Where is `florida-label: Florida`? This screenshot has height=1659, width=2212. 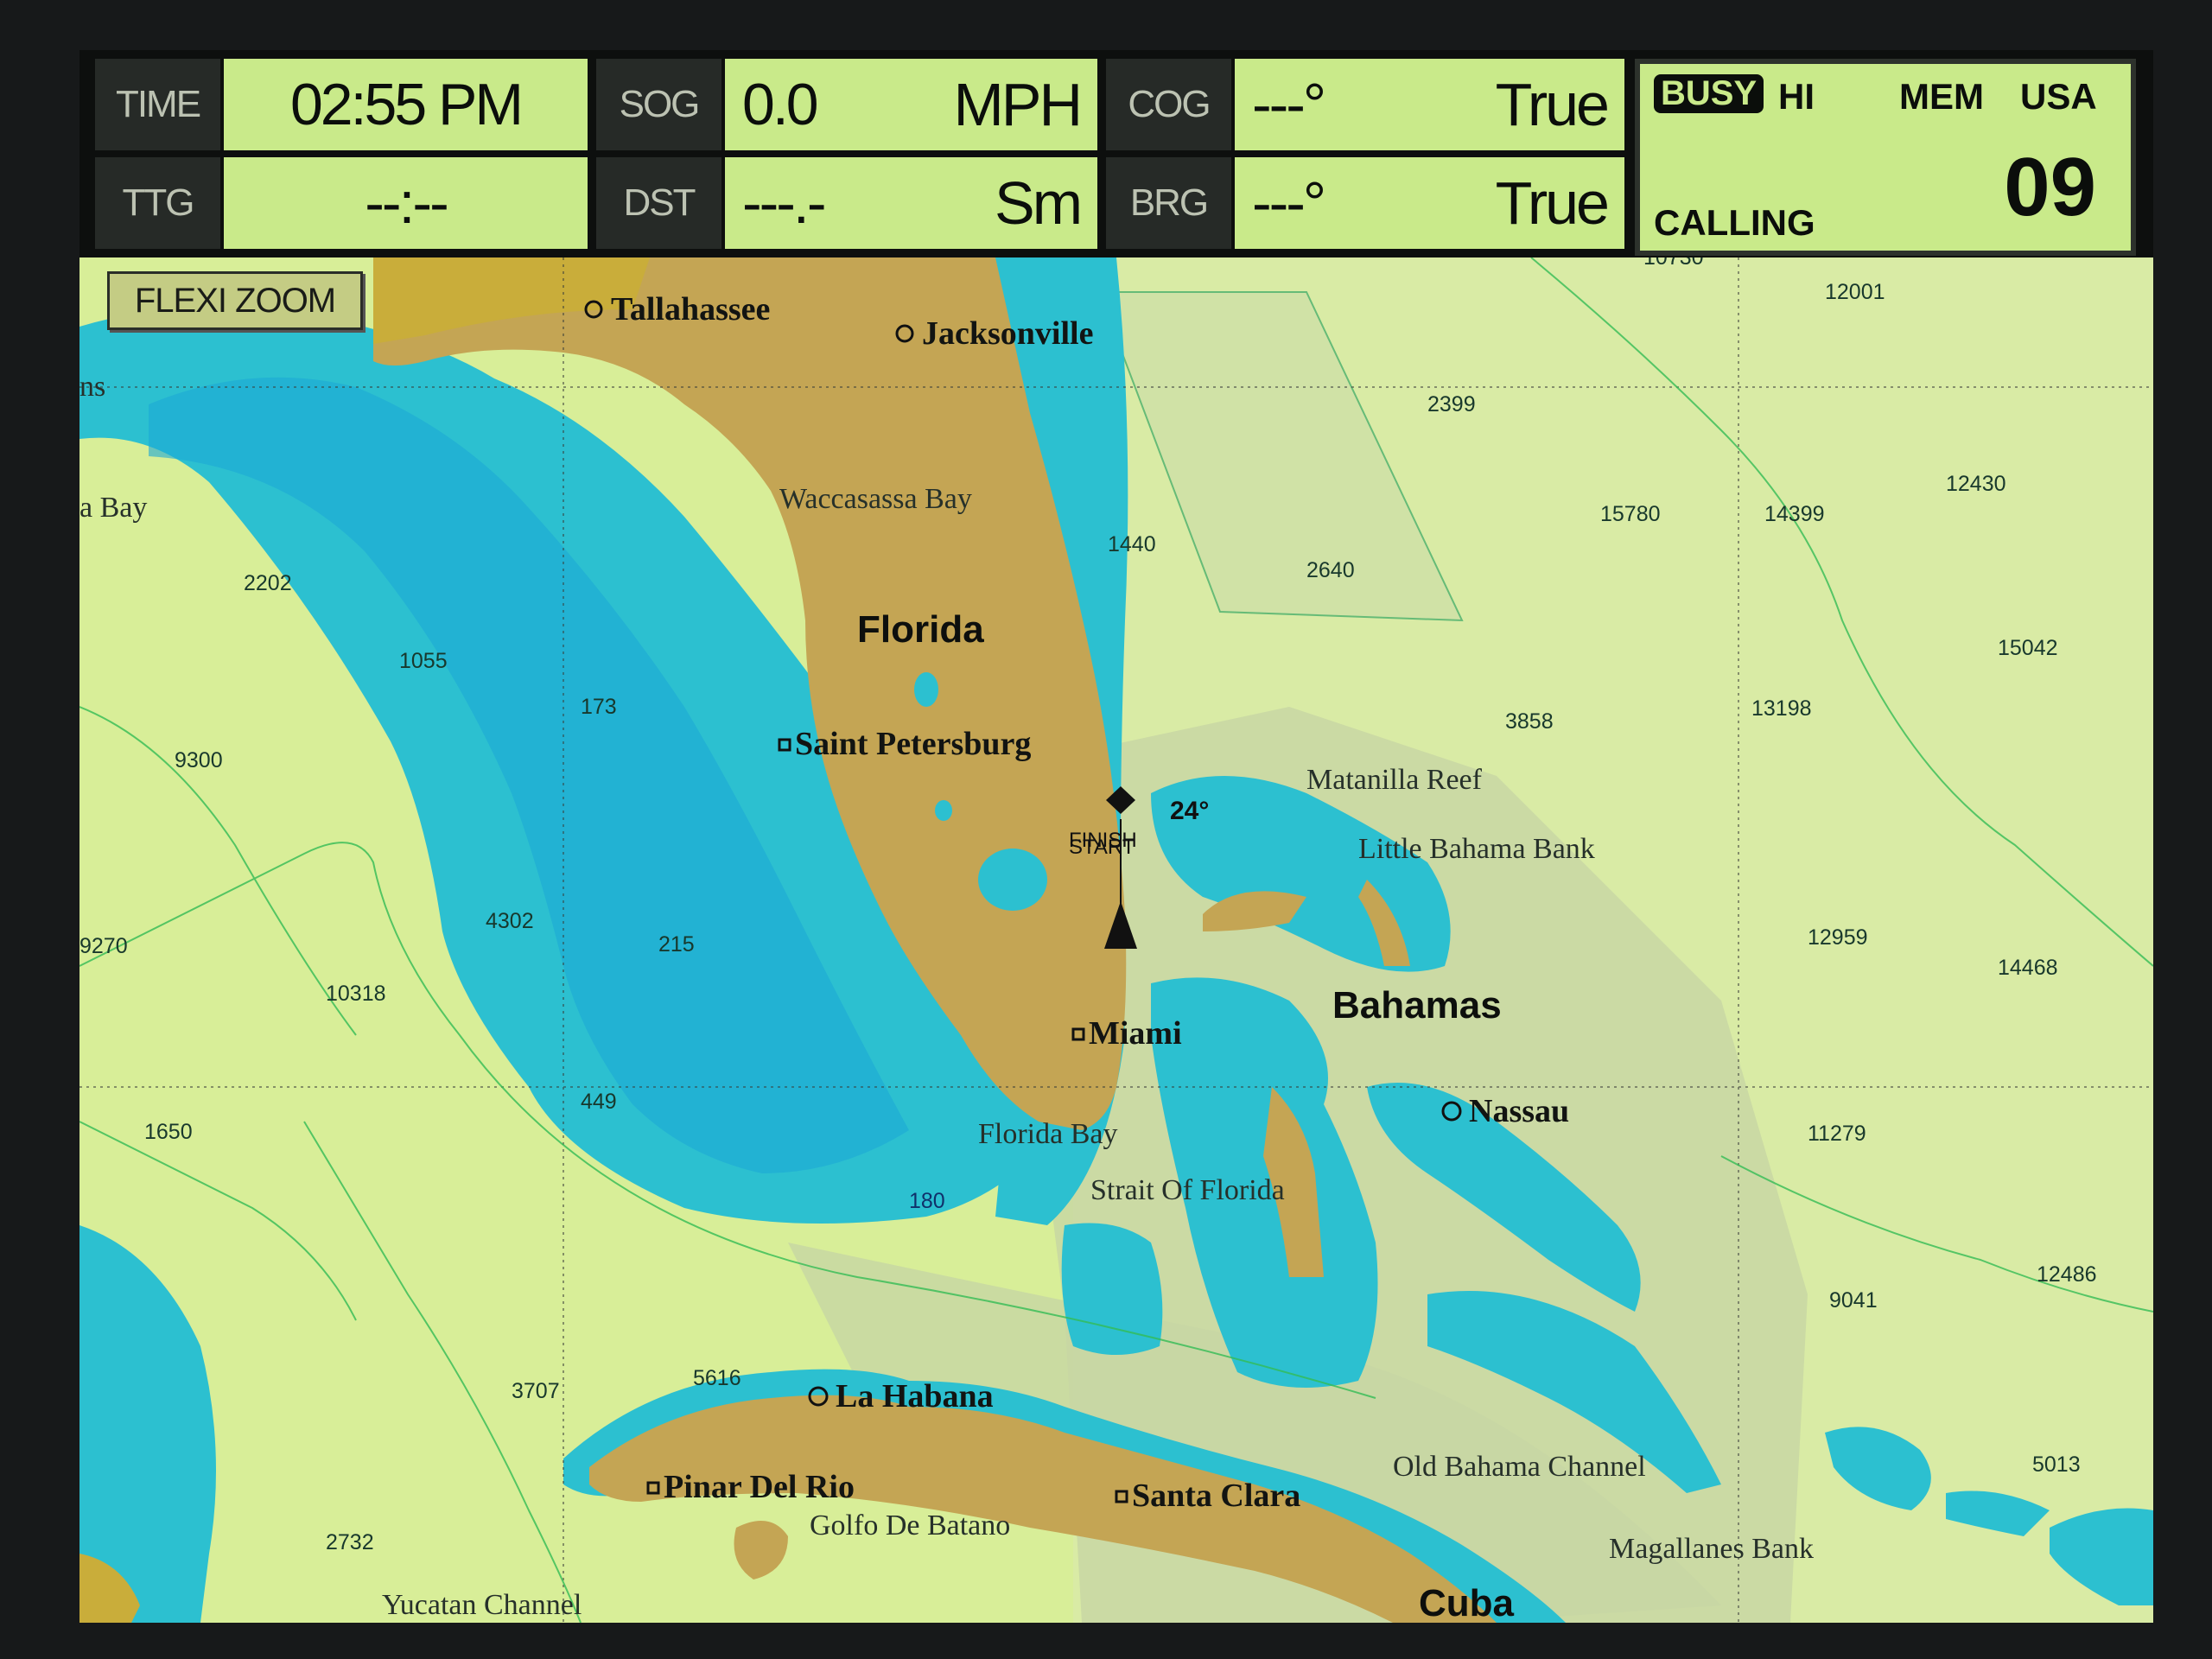 florida-label: Florida is located at coordinates (920, 629).